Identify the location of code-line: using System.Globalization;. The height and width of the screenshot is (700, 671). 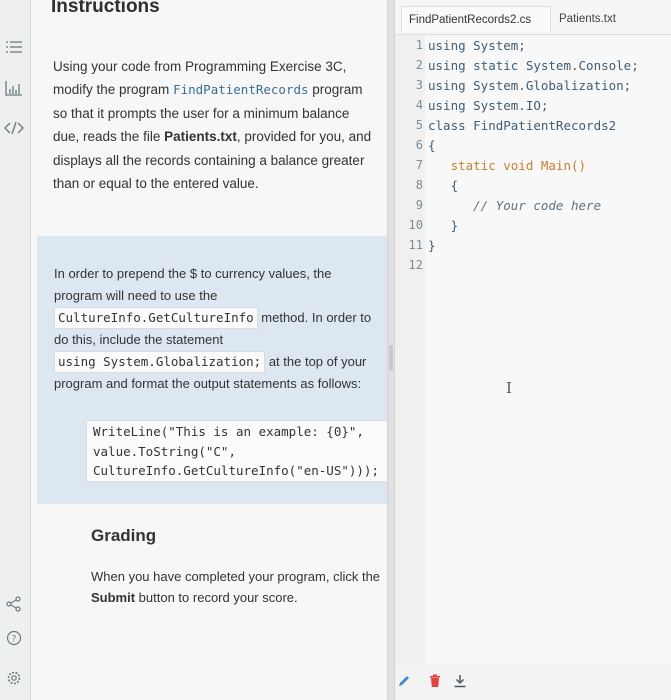
(530, 85).